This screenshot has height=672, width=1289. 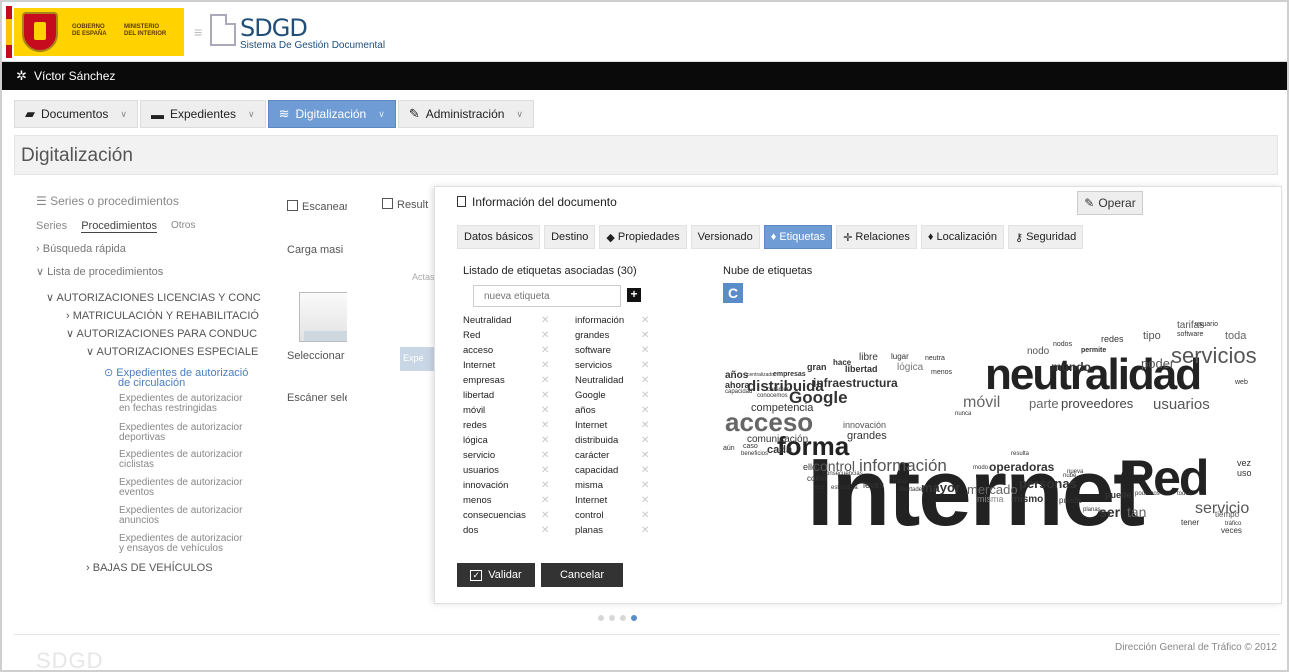 I want to click on cloud-word: toda, so click(x=1235, y=336).